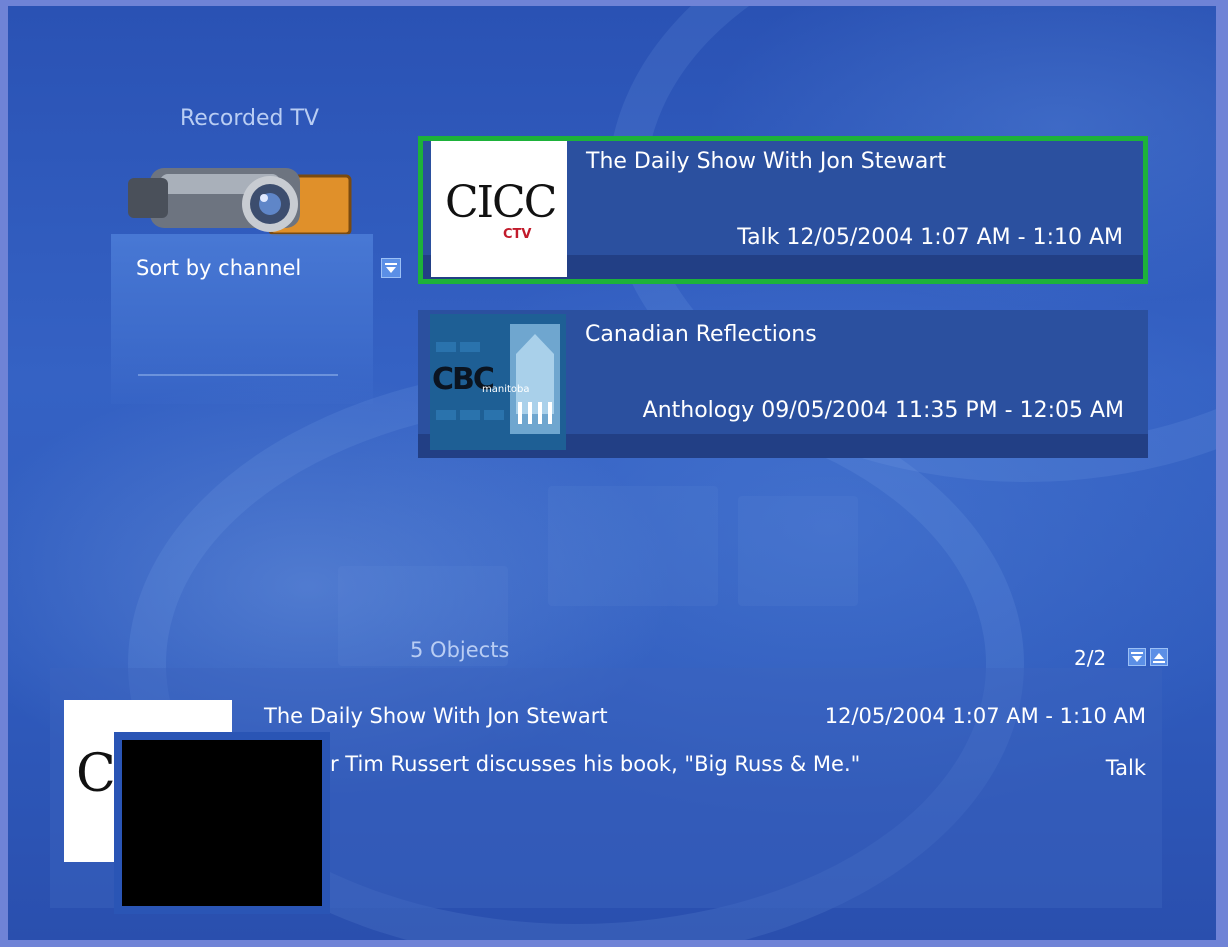 The image size is (1228, 947). I want to click on page-down-button, so click(1137, 657).